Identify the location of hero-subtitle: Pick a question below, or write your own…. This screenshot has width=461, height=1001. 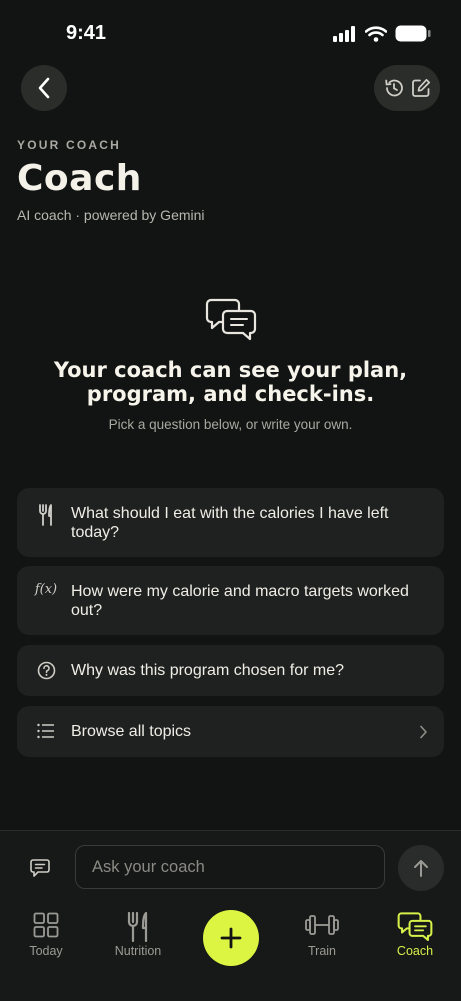
(230, 424).